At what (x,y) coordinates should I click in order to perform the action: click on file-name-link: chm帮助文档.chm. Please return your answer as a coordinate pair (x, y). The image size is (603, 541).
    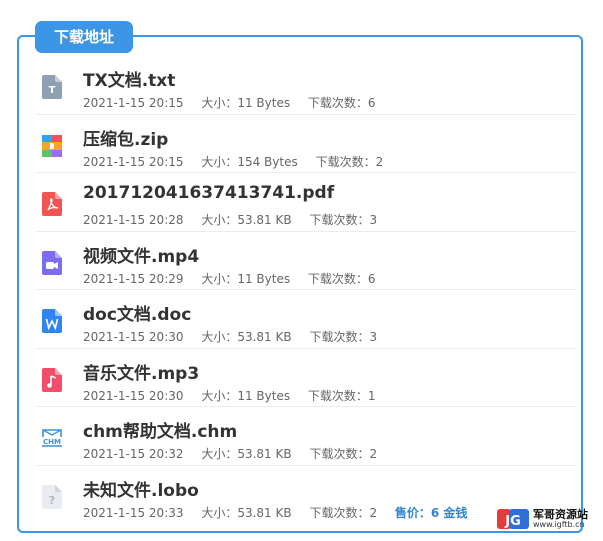
    Looking at the image, I should click on (160, 429).